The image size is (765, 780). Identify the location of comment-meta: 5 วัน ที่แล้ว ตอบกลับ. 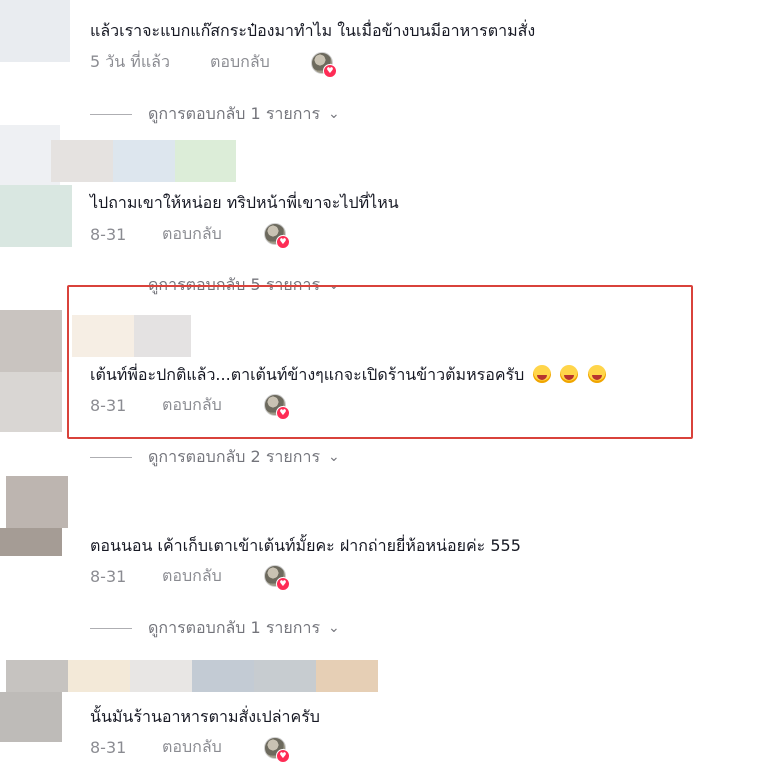
(180, 62).